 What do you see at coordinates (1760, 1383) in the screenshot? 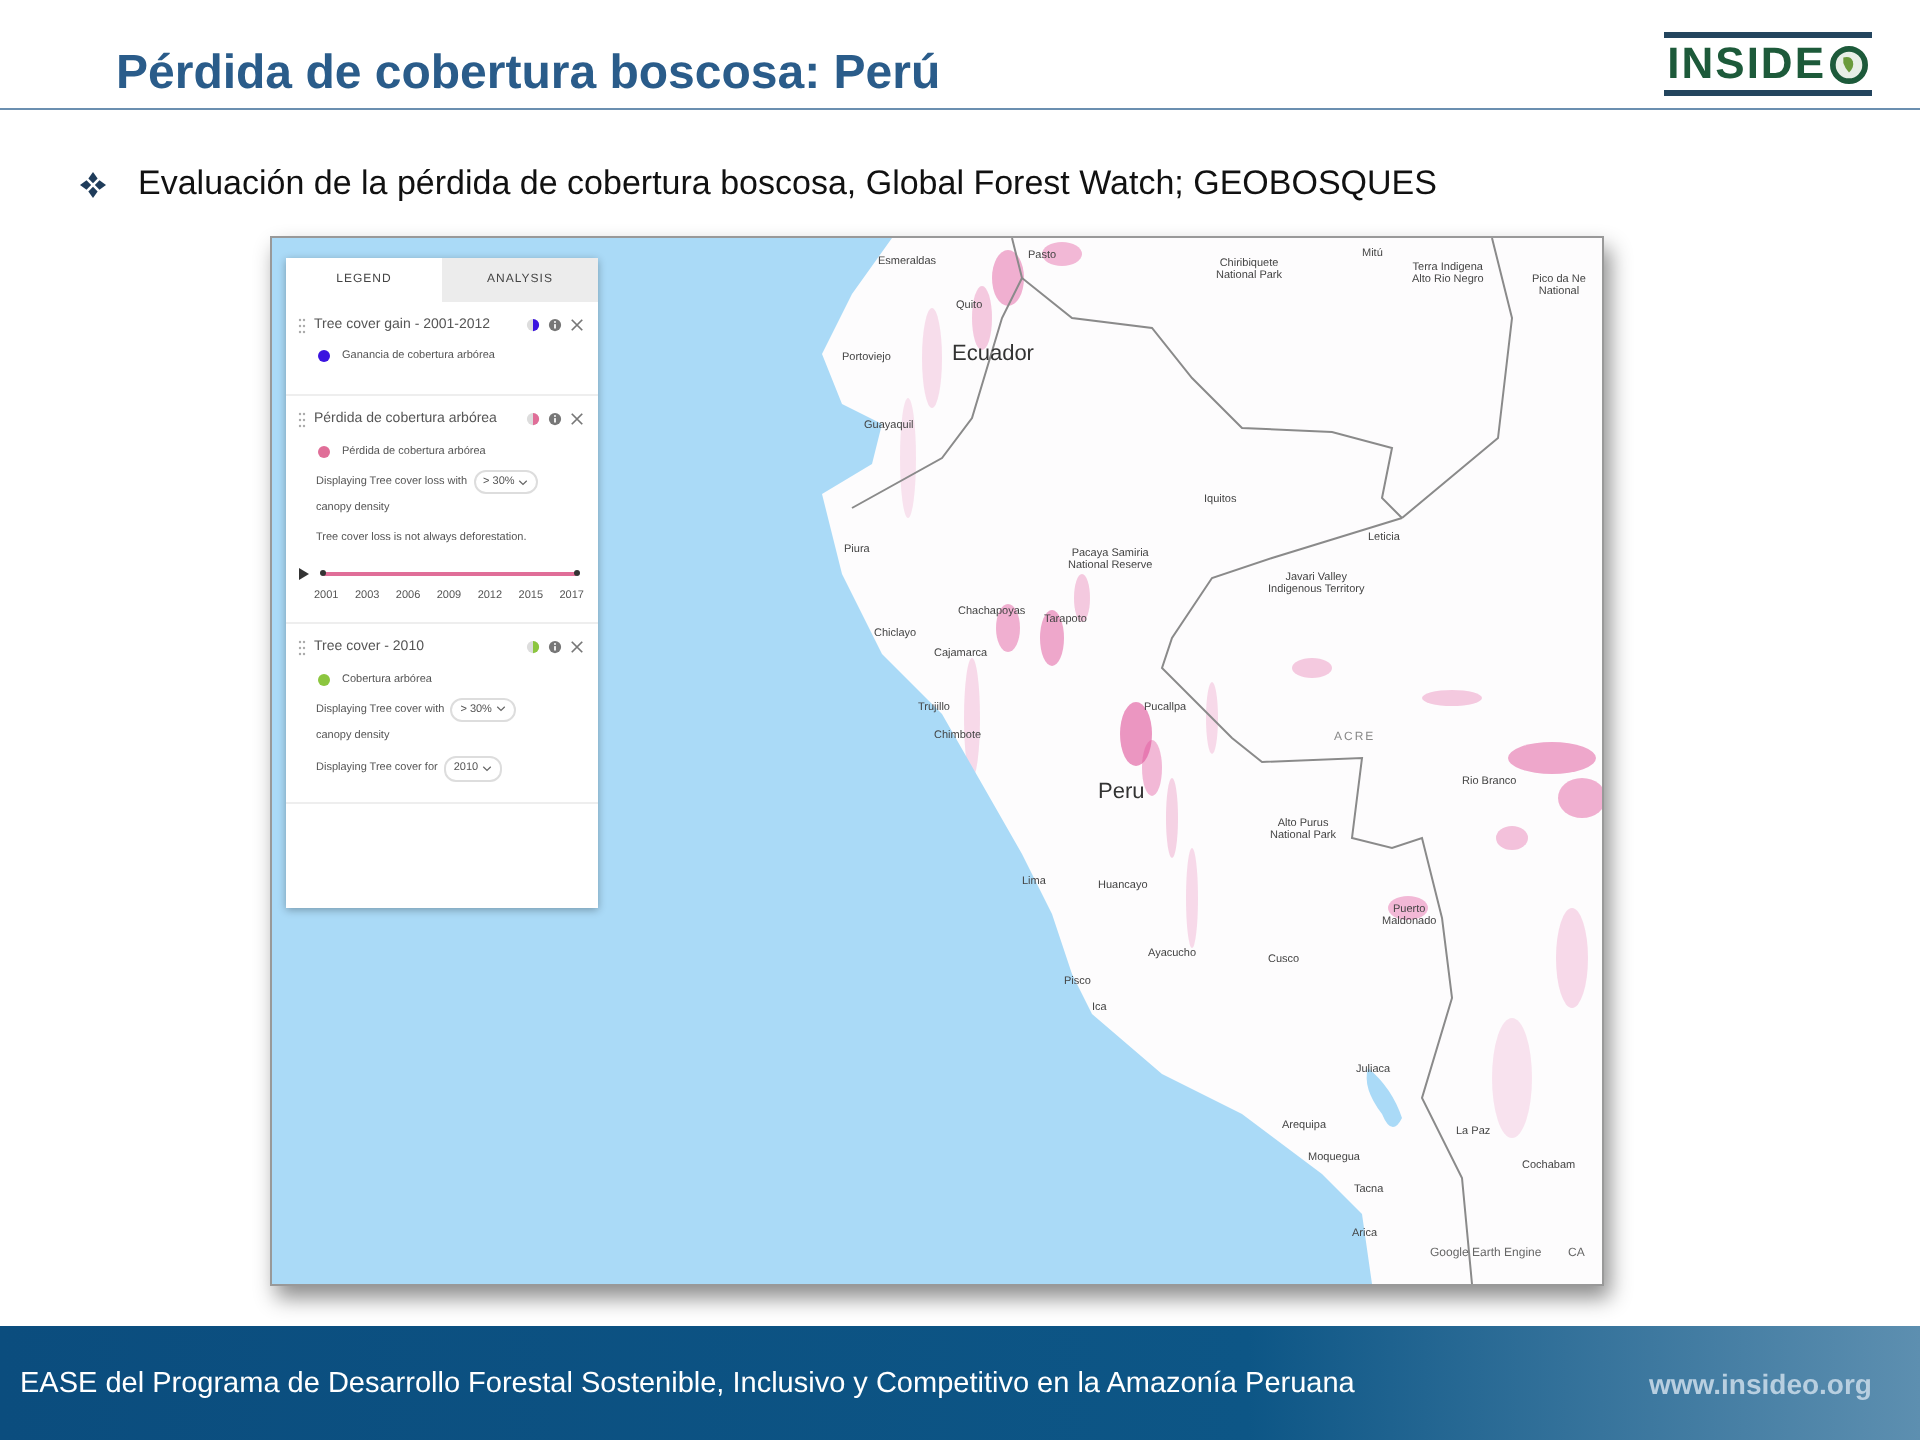
I see `footer-url: www.insideo.org` at bounding box center [1760, 1383].